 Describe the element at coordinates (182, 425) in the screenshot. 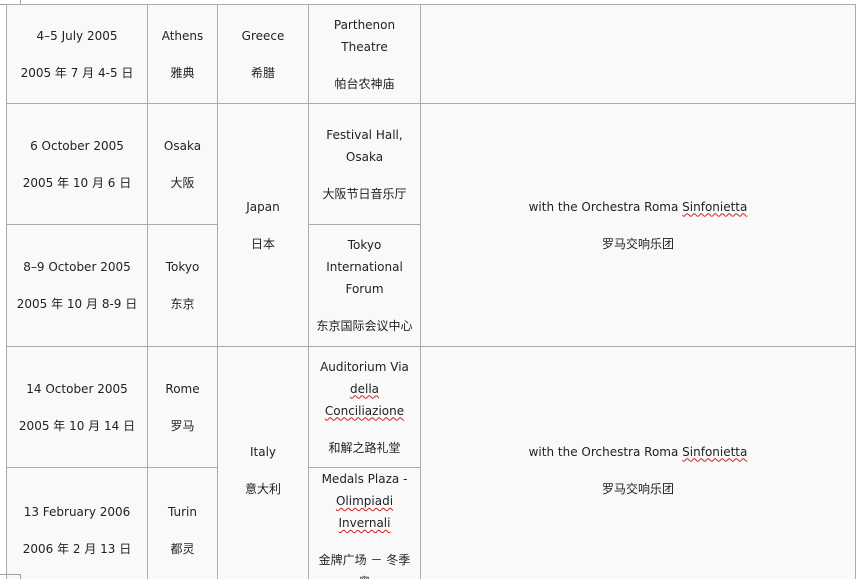

I see `city-chinese: 罗马` at that location.